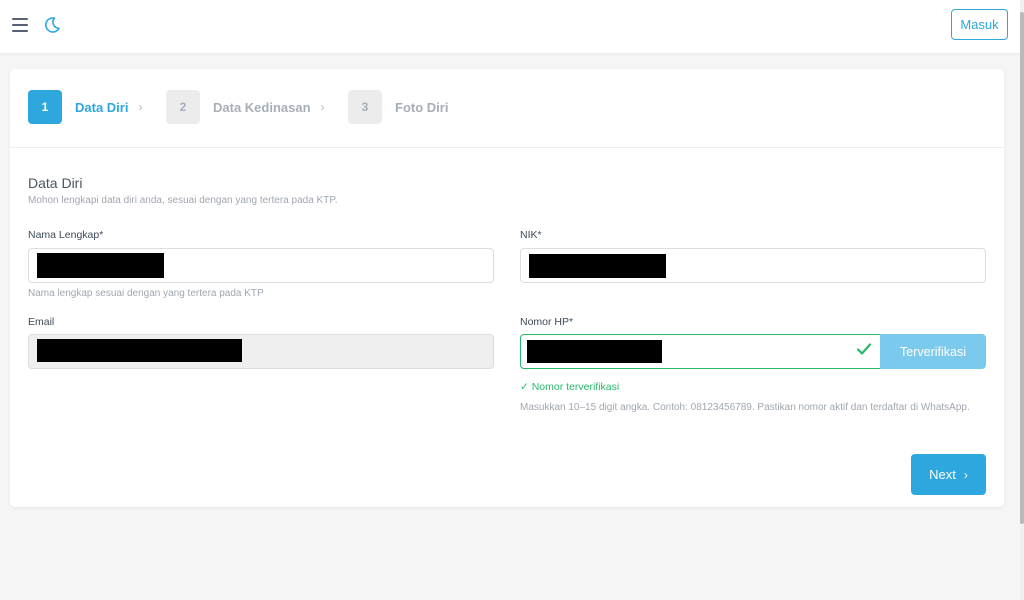  I want to click on phone-verified-text: ✓ Nomor terverifikasi, so click(570, 387).